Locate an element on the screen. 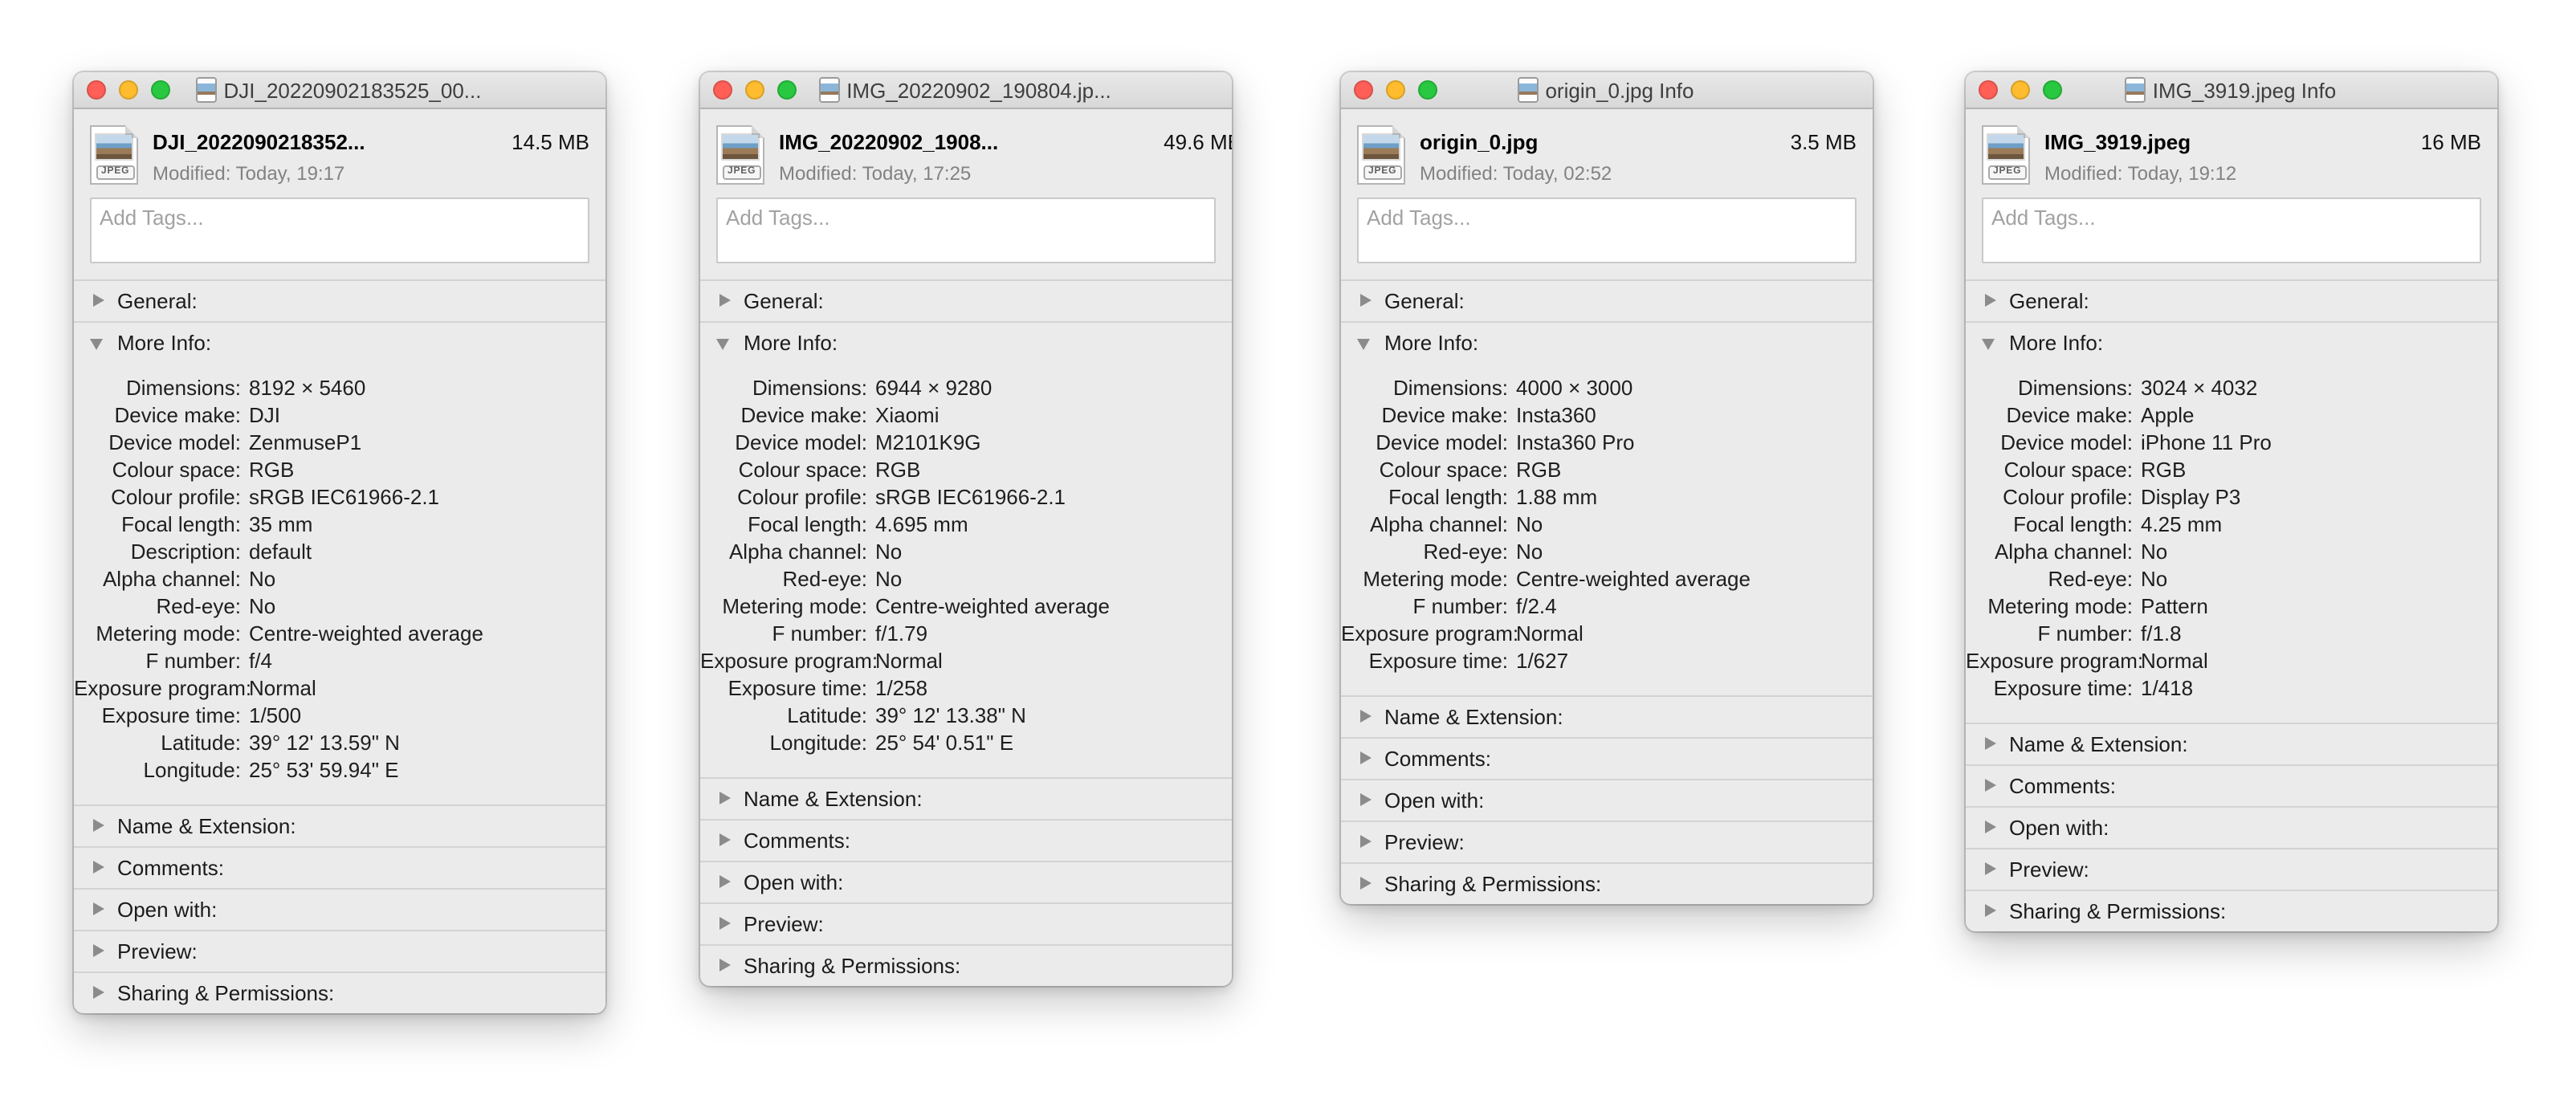  section-label: General: is located at coordinates (784, 301).